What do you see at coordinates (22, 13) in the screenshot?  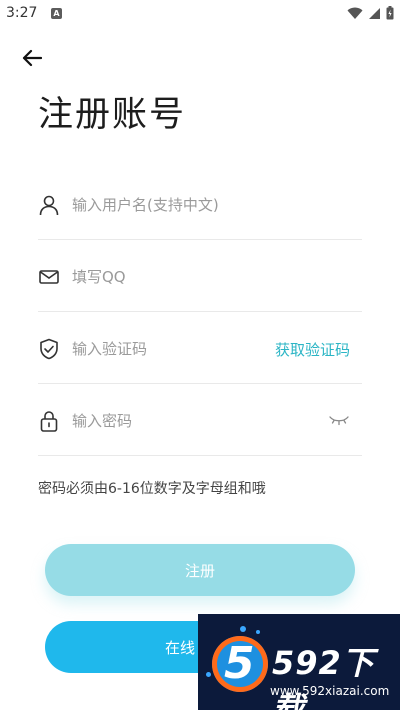 I see `status-time: 3:27` at bounding box center [22, 13].